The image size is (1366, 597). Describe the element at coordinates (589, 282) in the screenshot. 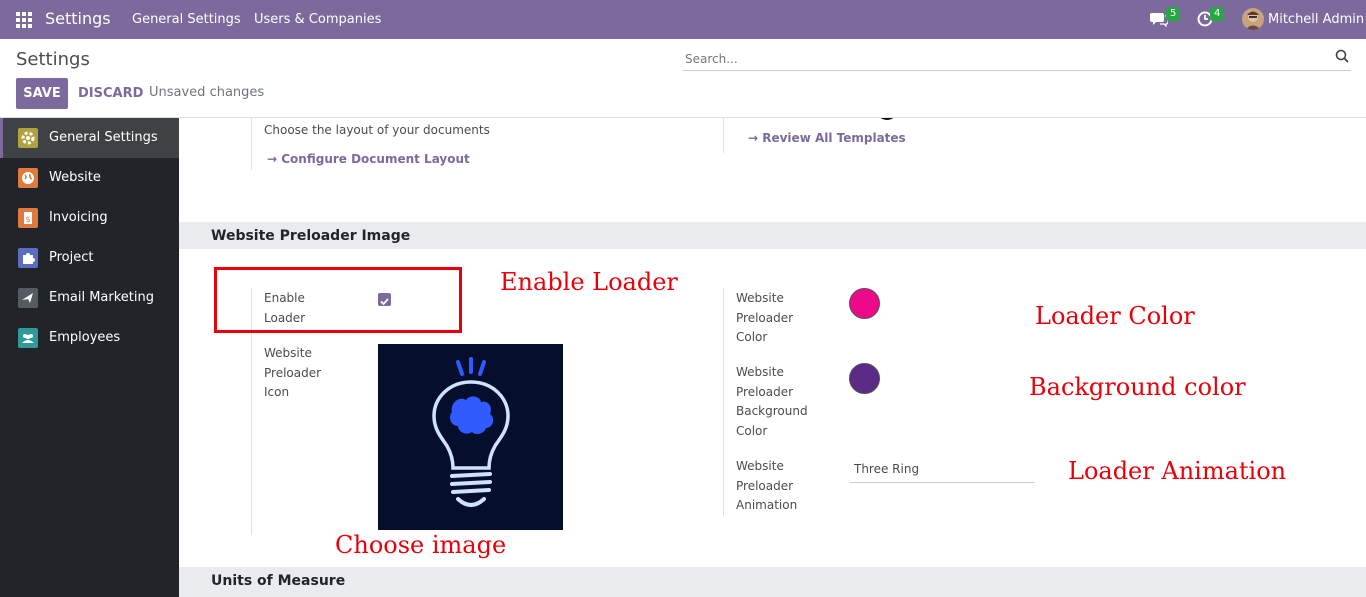

I see `annotation-enable-loader: Enable Loader` at that location.